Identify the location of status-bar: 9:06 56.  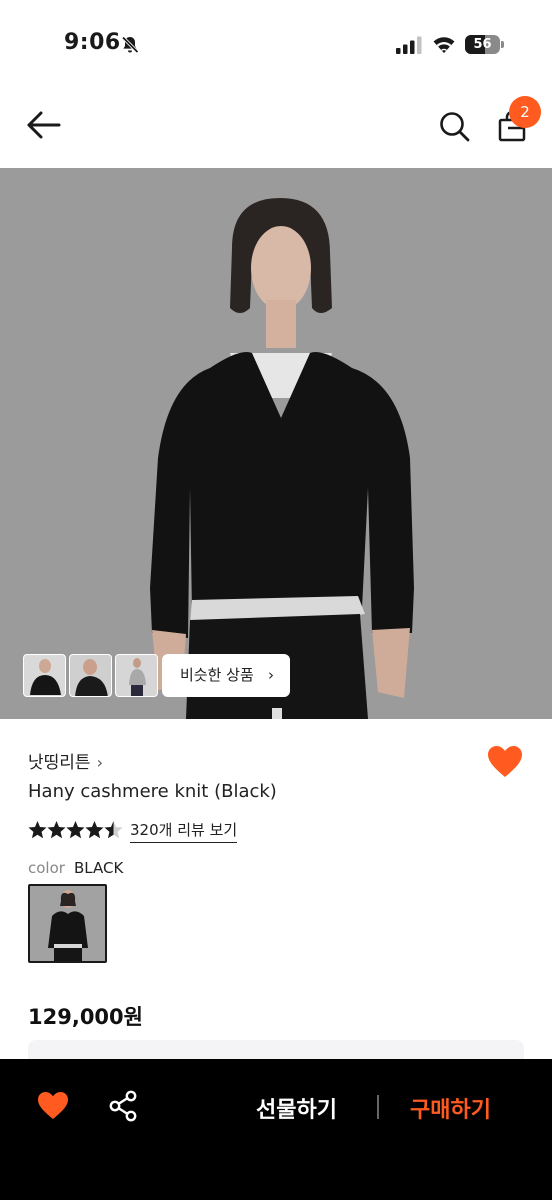
(276, 40).